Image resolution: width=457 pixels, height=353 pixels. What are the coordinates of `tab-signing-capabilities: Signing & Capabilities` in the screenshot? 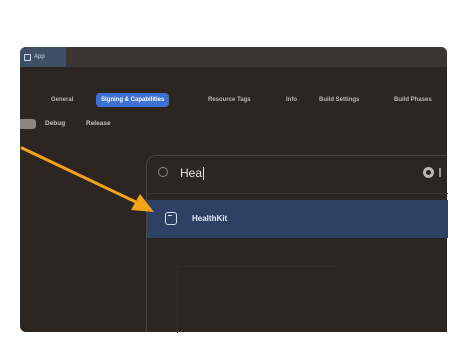 It's located at (133, 100).